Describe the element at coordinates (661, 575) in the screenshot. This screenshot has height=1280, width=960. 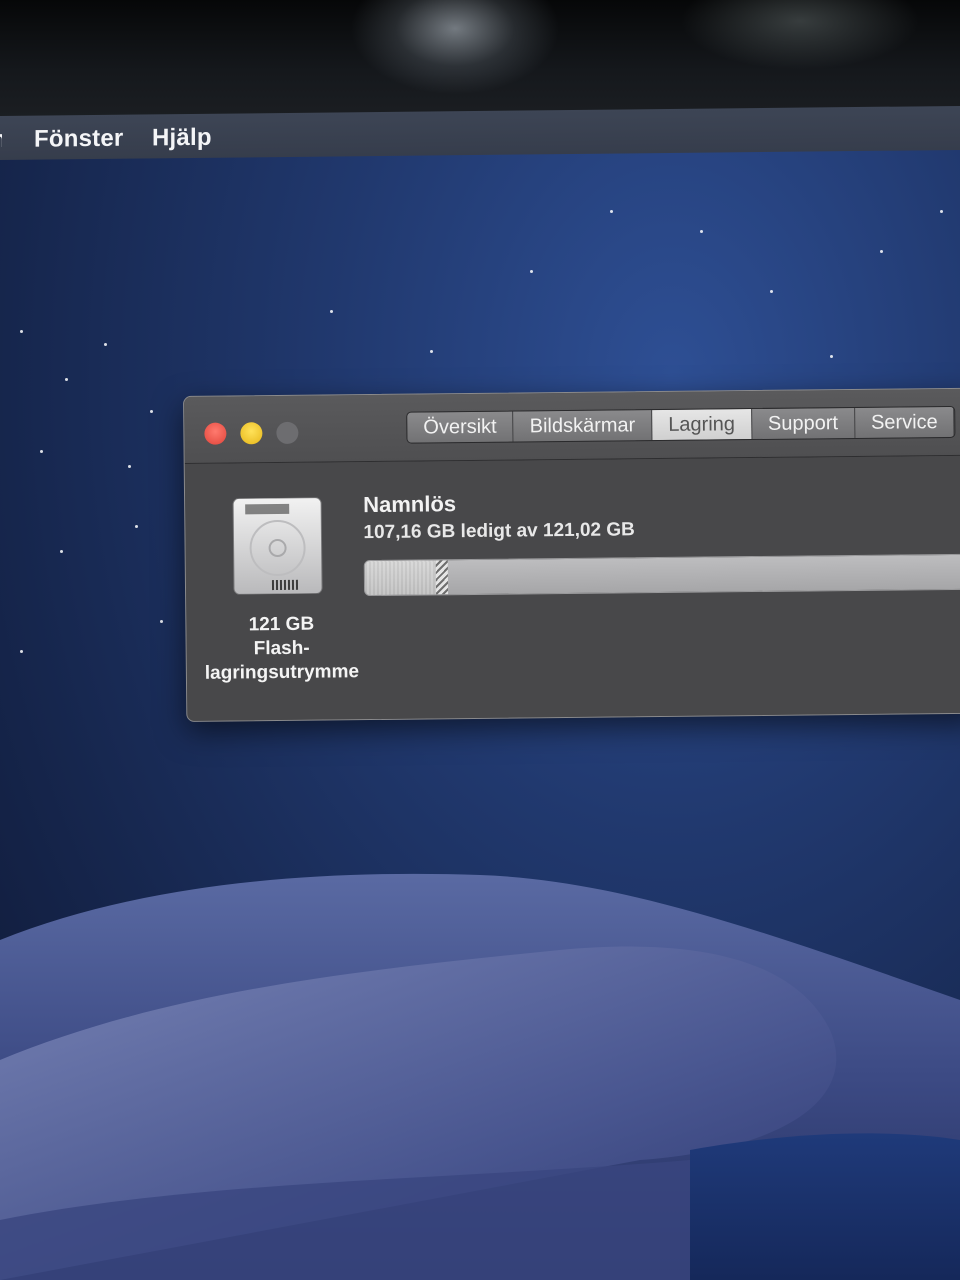
I see `storage-usage-bar` at that location.